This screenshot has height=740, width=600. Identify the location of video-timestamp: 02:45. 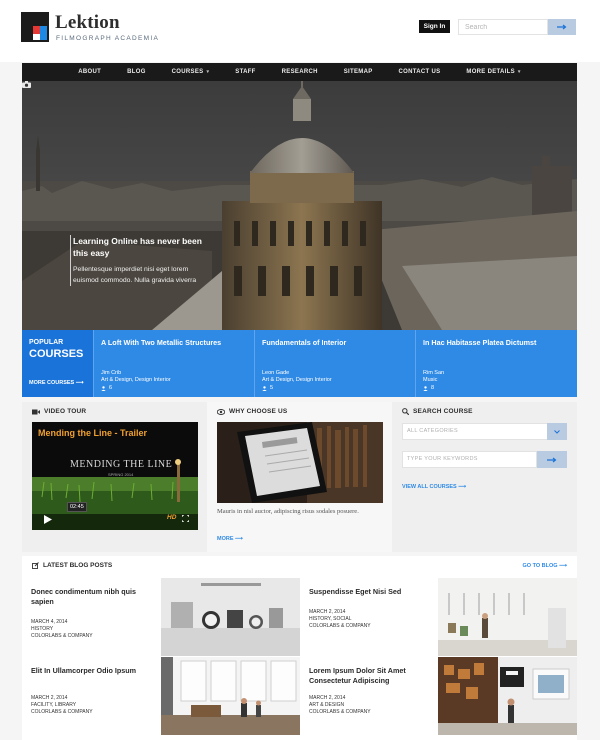
(77, 507).